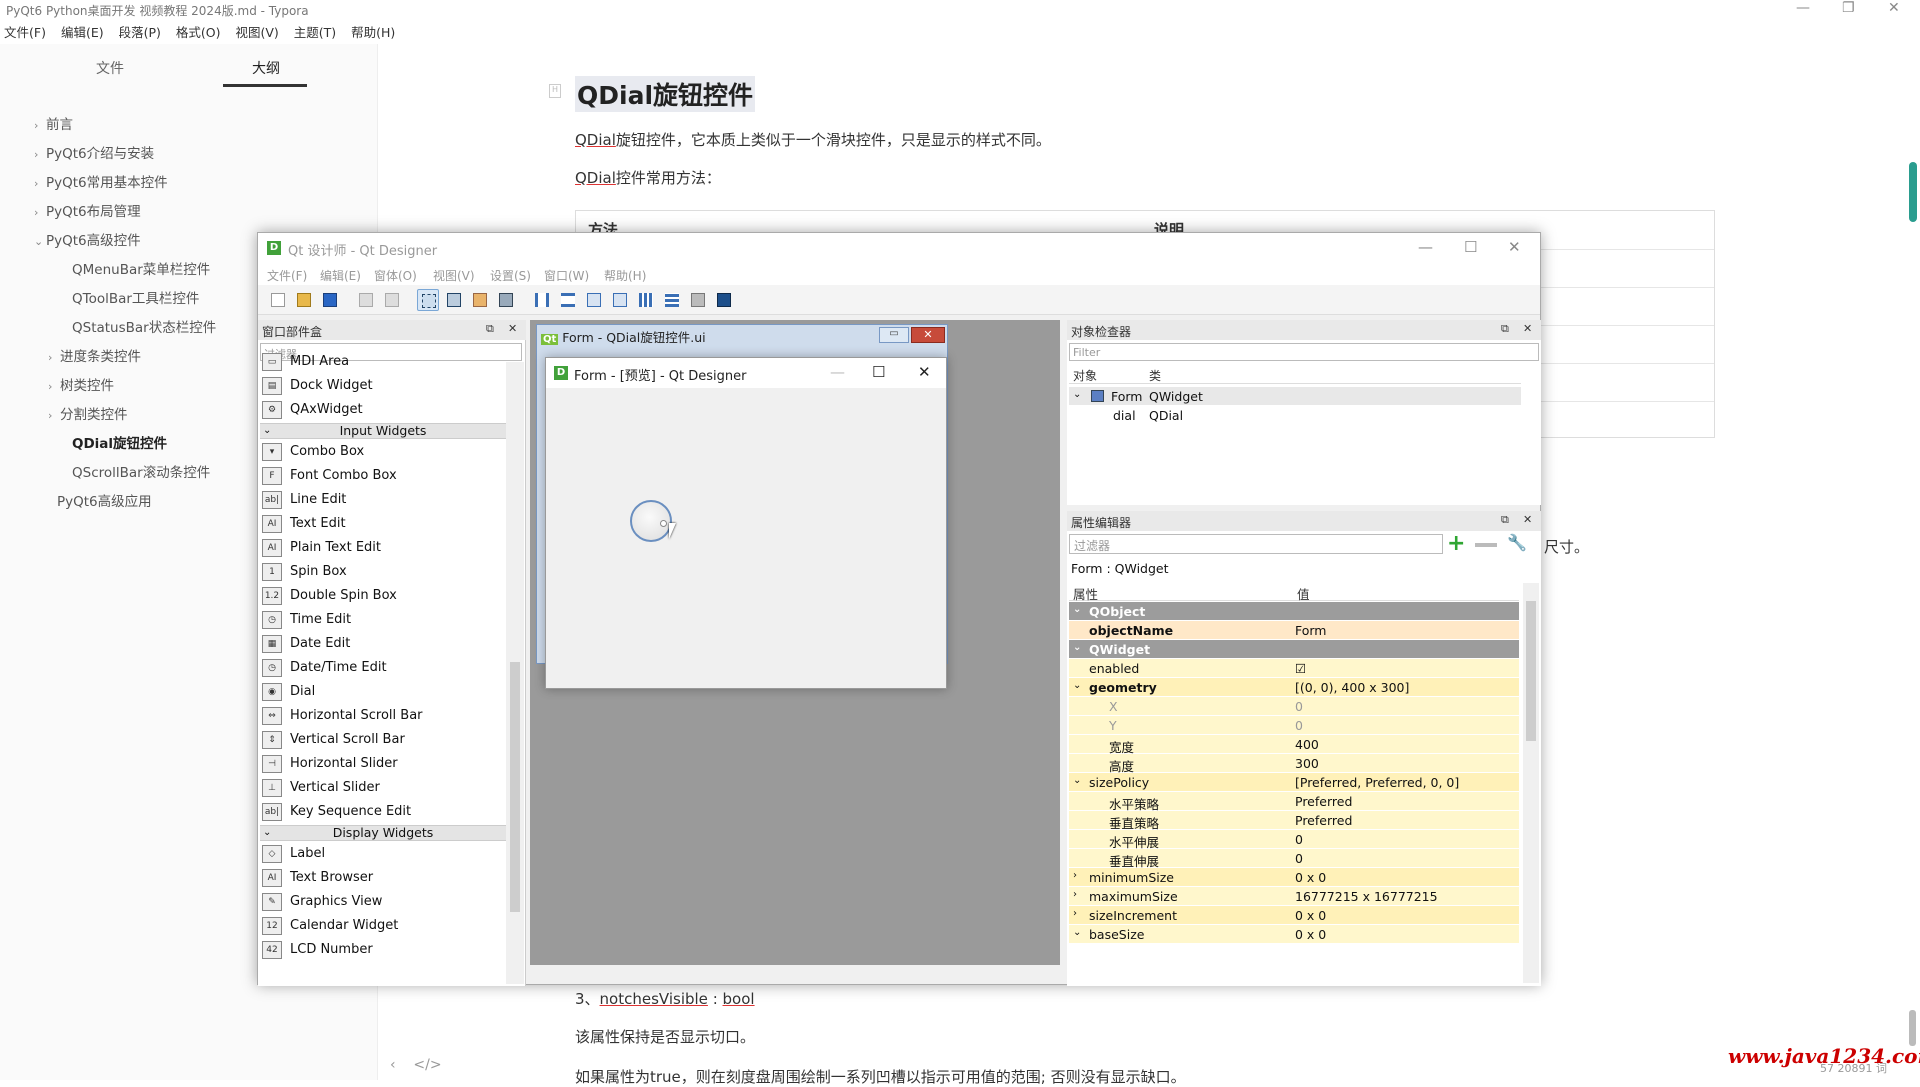 This screenshot has height=1087, width=1920. I want to click on property-row: 水平伸展 0, so click(1294, 840).